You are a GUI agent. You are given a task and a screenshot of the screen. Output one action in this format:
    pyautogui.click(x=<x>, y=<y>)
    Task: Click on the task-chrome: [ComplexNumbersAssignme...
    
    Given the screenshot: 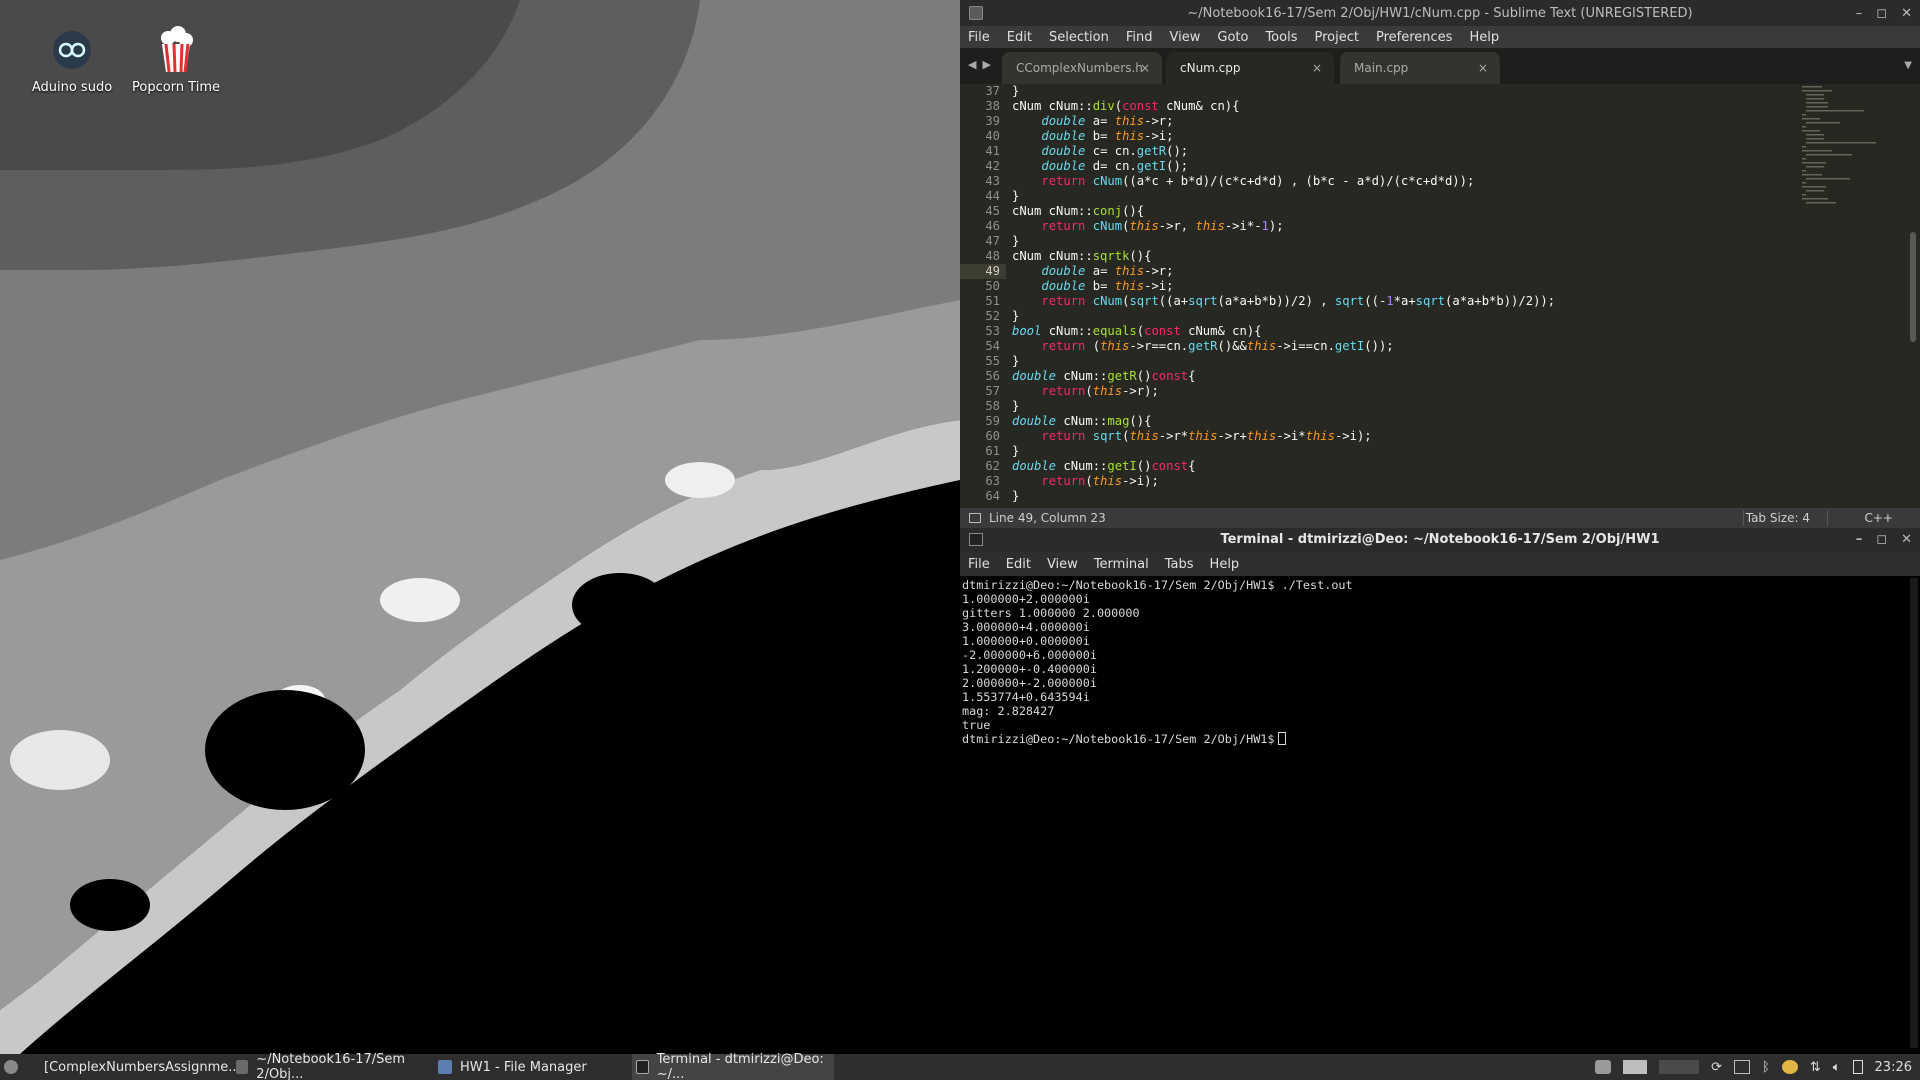 What is the action you would take?
    pyautogui.click(x=138, y=1067)
    